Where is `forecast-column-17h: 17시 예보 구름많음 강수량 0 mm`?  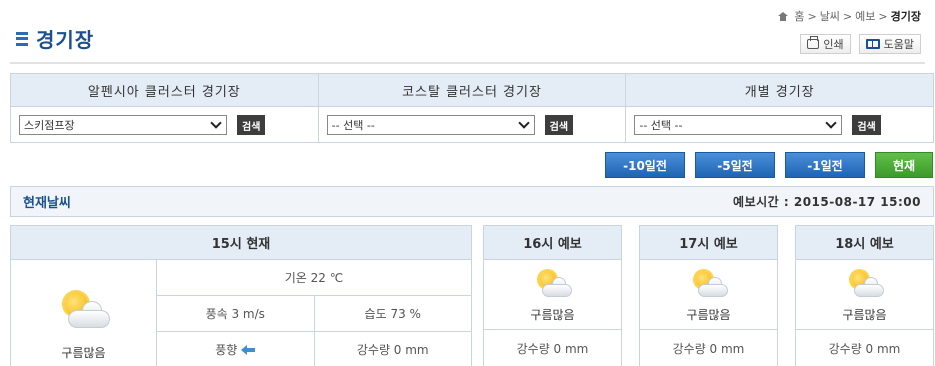 forecast-column-17h: 17시 예보 구름많음 강수량 0 mm is located at coordinates (708, 295).